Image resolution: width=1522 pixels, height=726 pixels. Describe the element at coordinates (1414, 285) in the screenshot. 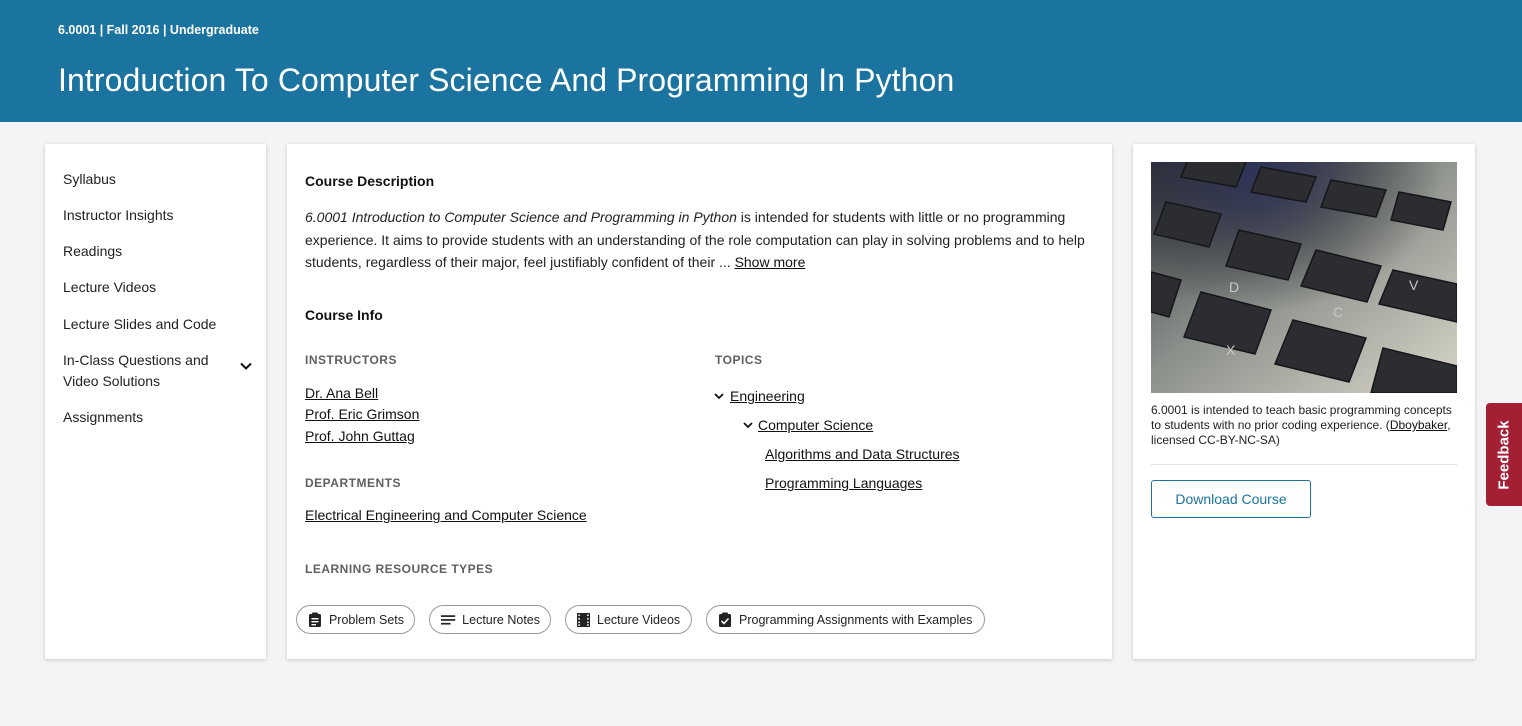

I see `svg-text: V` at that location.